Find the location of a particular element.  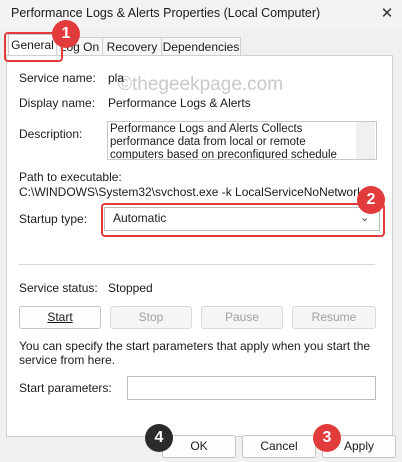

callout-badge-2: 2 is located at coordinates (371, 200).